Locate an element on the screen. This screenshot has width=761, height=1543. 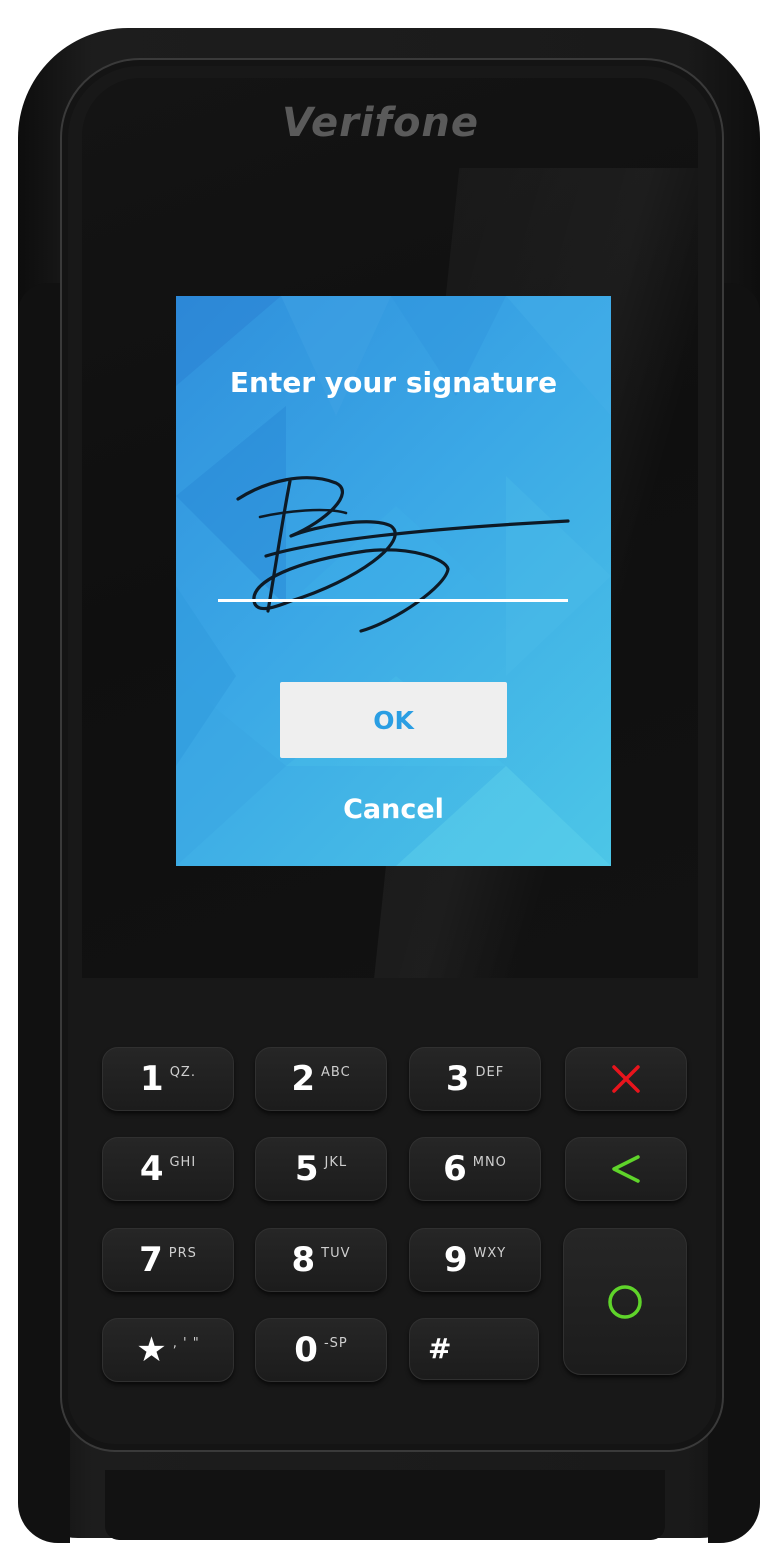
green-backspace-chevron-icon is located at coordinates (626, 1169).